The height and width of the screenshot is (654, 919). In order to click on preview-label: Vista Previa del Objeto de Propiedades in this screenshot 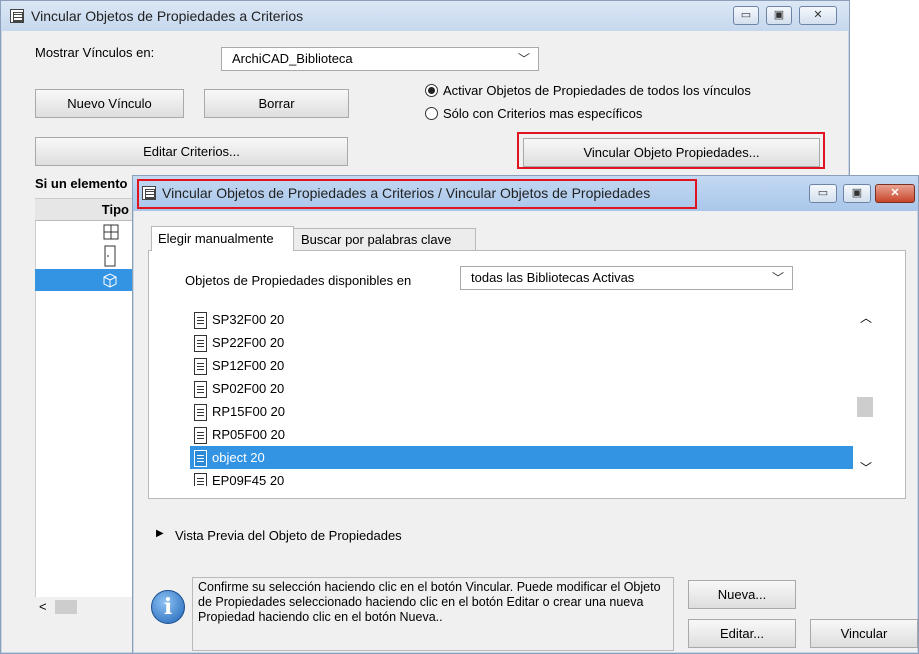, I will do `click(288, 535)`.